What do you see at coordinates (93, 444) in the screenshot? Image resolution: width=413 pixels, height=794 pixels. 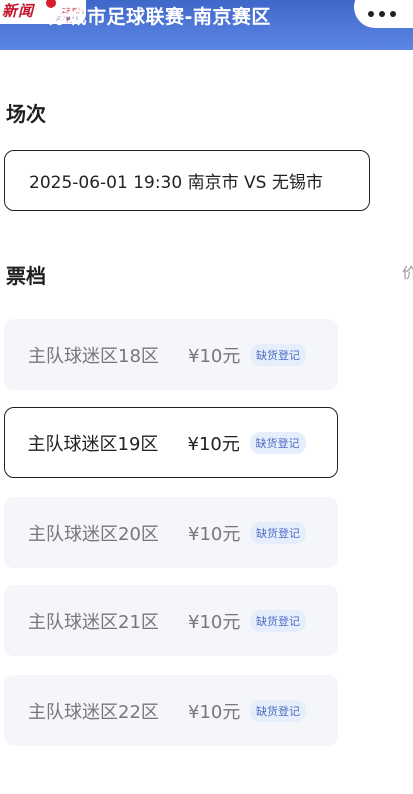 I see `tier-name: 主队球迷区19区` at bounding box center [93, 444].